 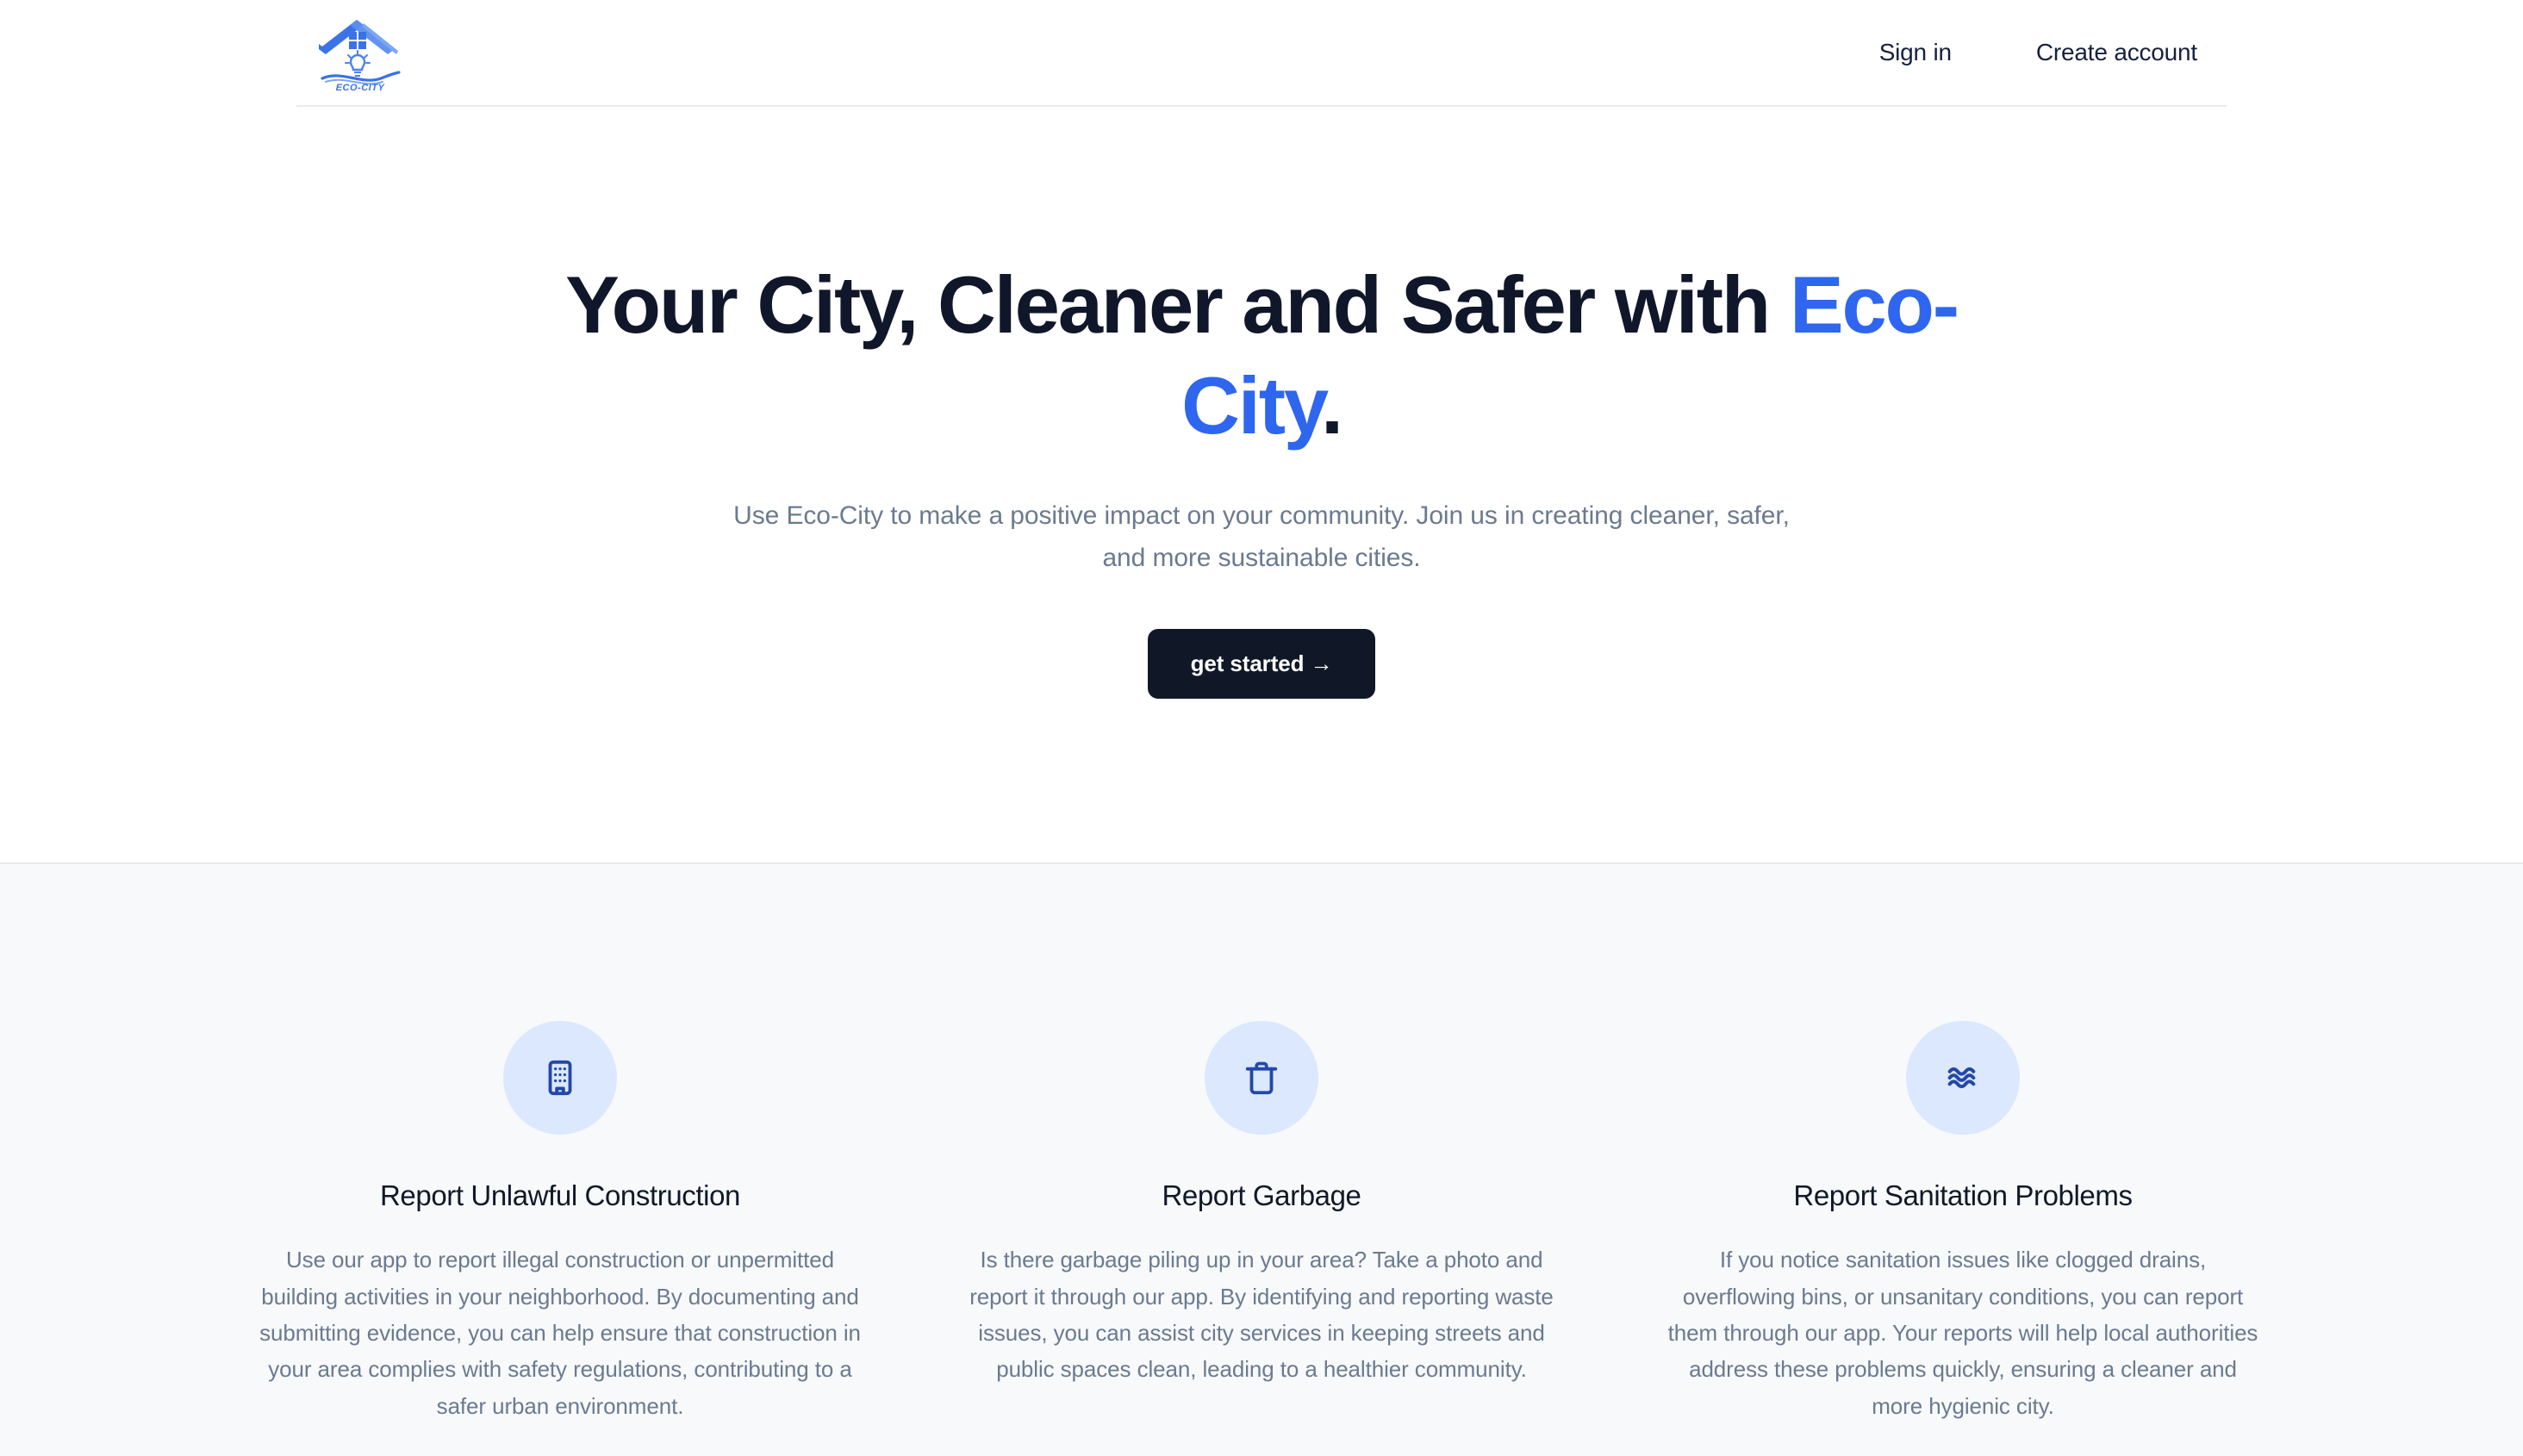 What do you see at coordinates (560, 1196) in the screenshot?
I see `feature-title: Report Unlawful Construction` at bounding box center [560, 1196].